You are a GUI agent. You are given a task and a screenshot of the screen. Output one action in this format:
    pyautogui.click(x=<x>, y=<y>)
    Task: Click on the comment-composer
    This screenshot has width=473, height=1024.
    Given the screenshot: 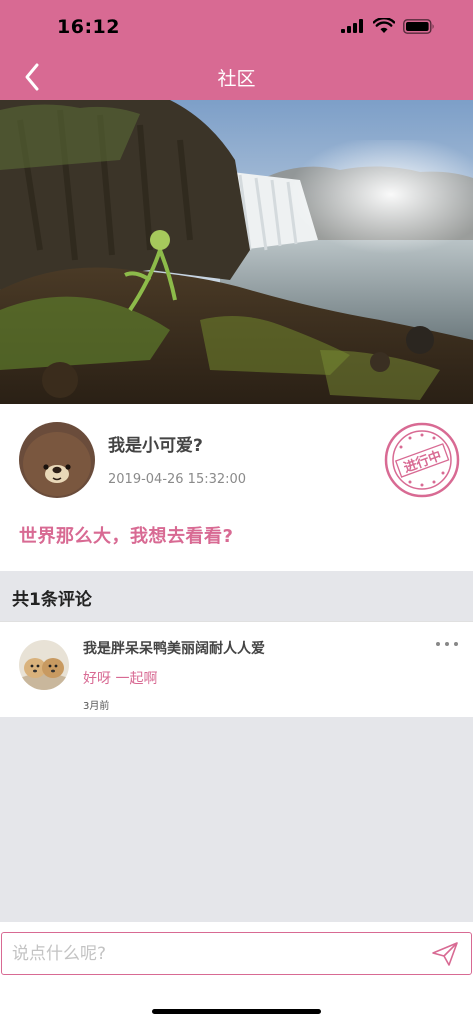 What is the action you would take?
    pyautogui.click(x=236, y=973)
    